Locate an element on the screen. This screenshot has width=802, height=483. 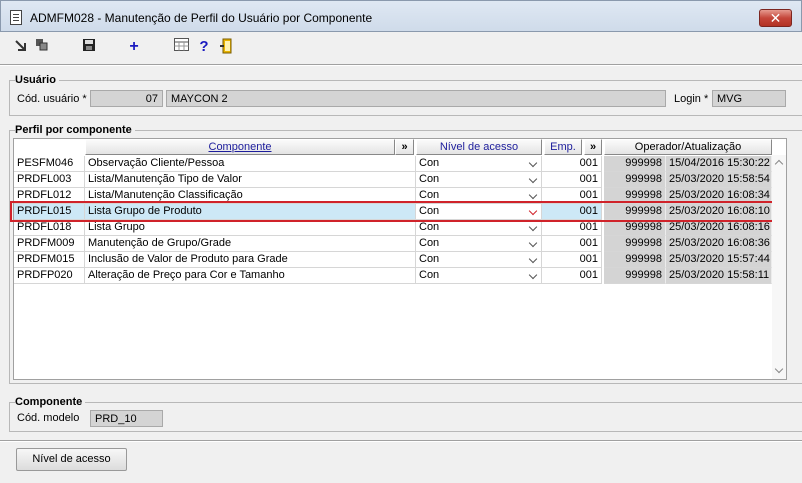
close-button: ✕ is located at coordinates (775, 18).